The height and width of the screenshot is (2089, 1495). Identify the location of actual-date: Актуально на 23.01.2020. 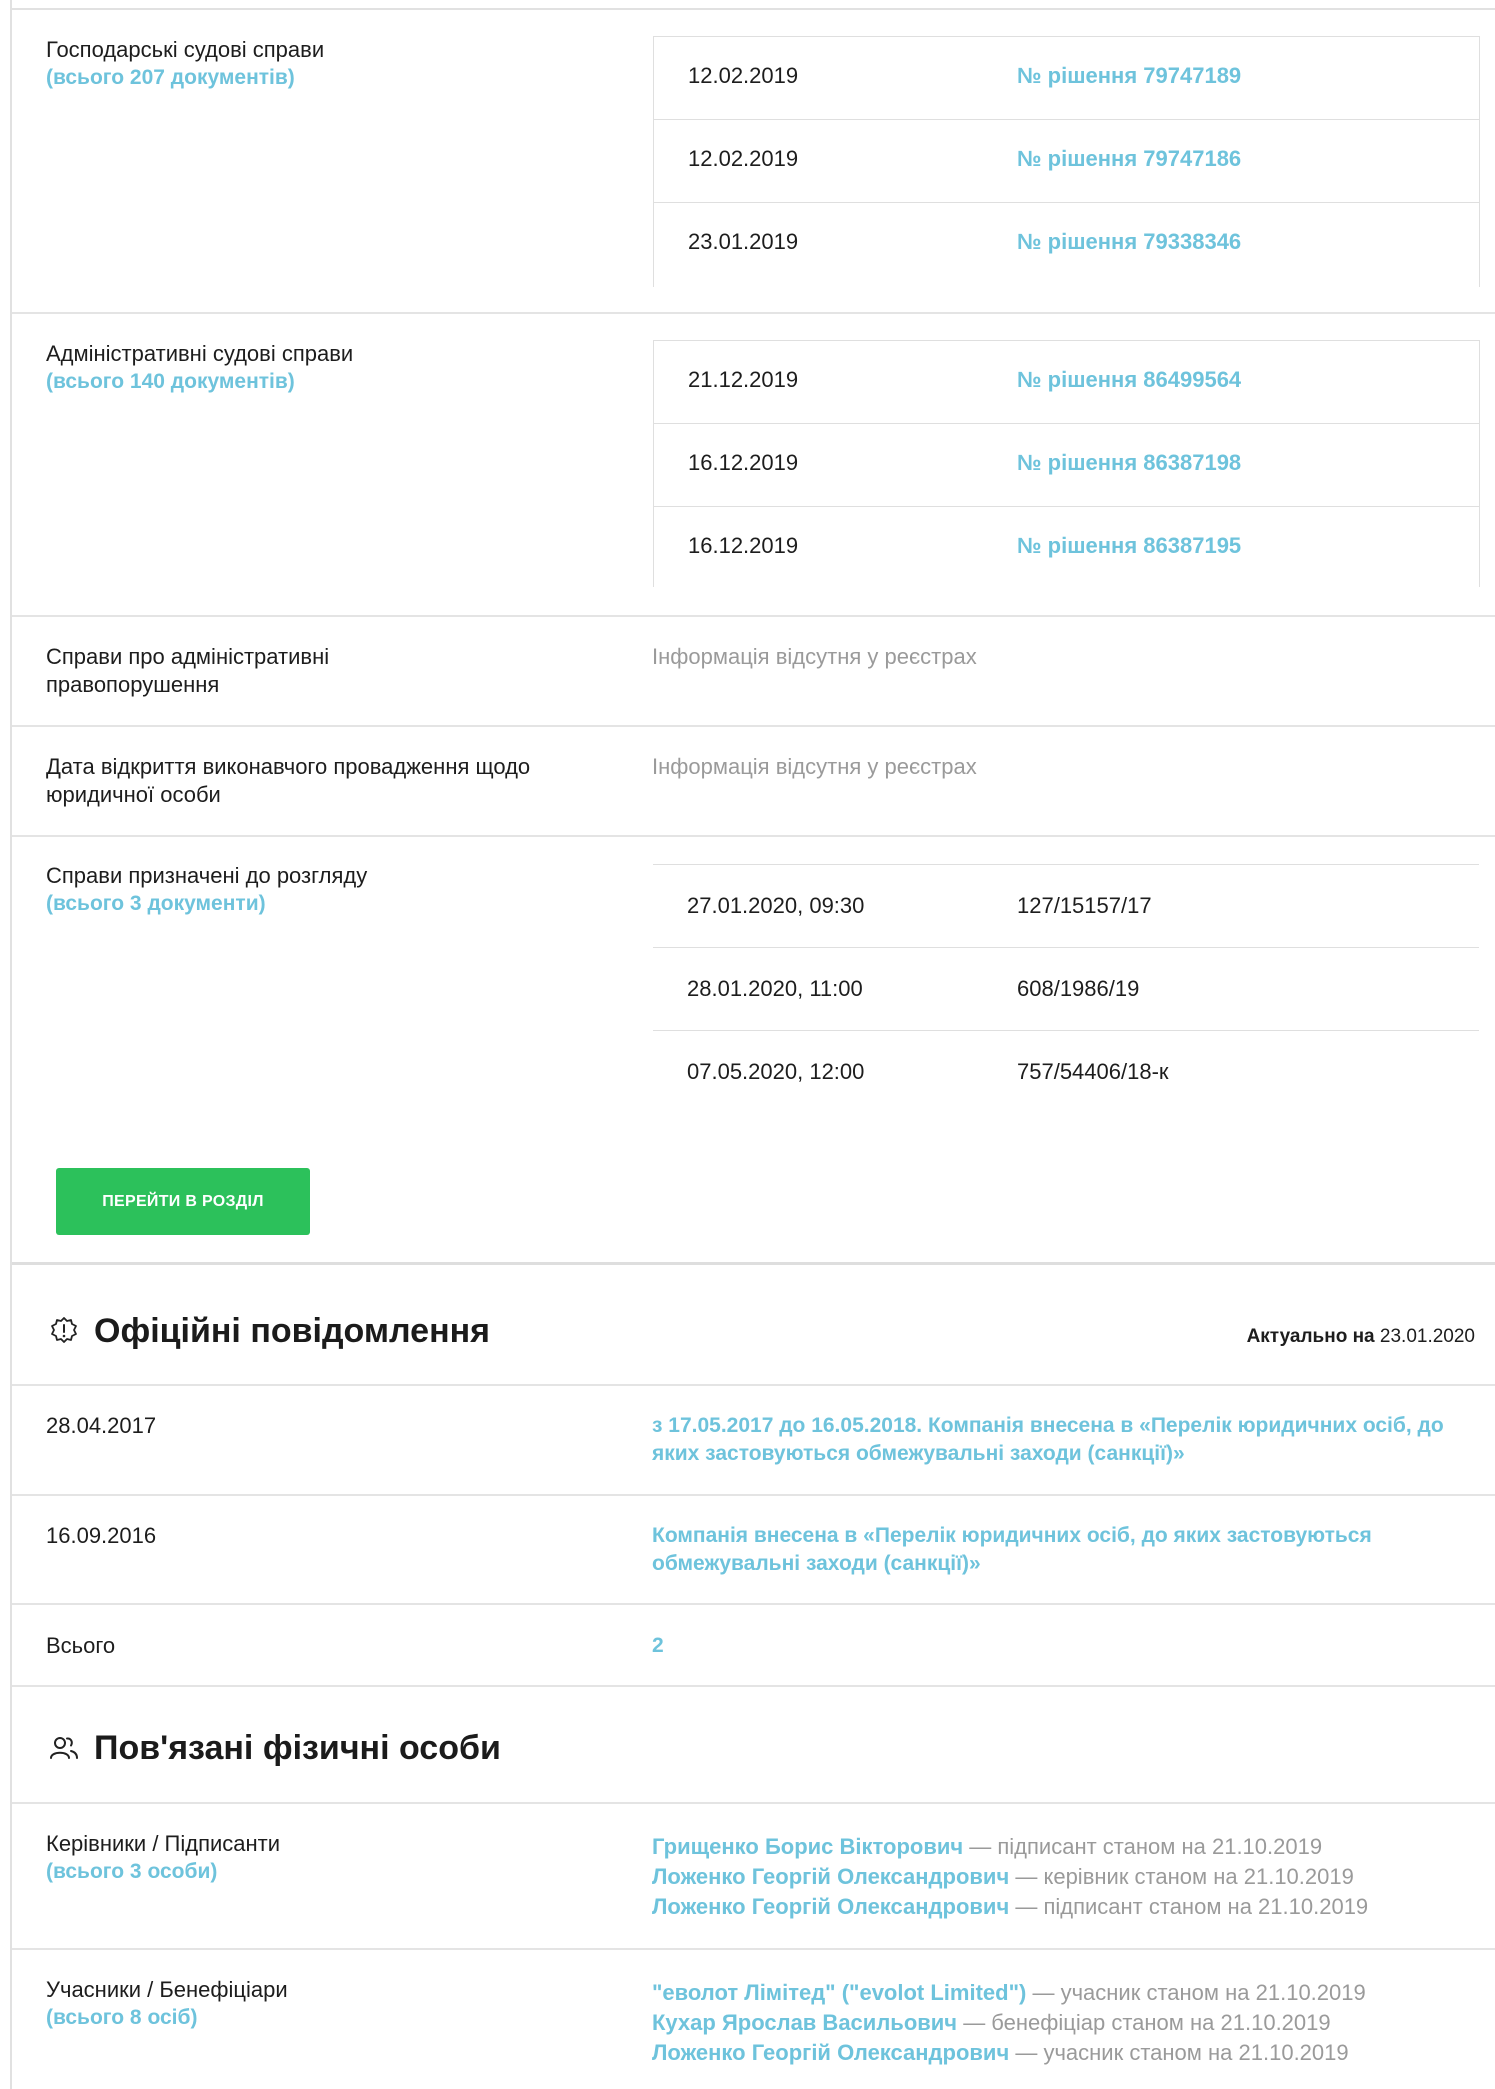
(1360, 1336).